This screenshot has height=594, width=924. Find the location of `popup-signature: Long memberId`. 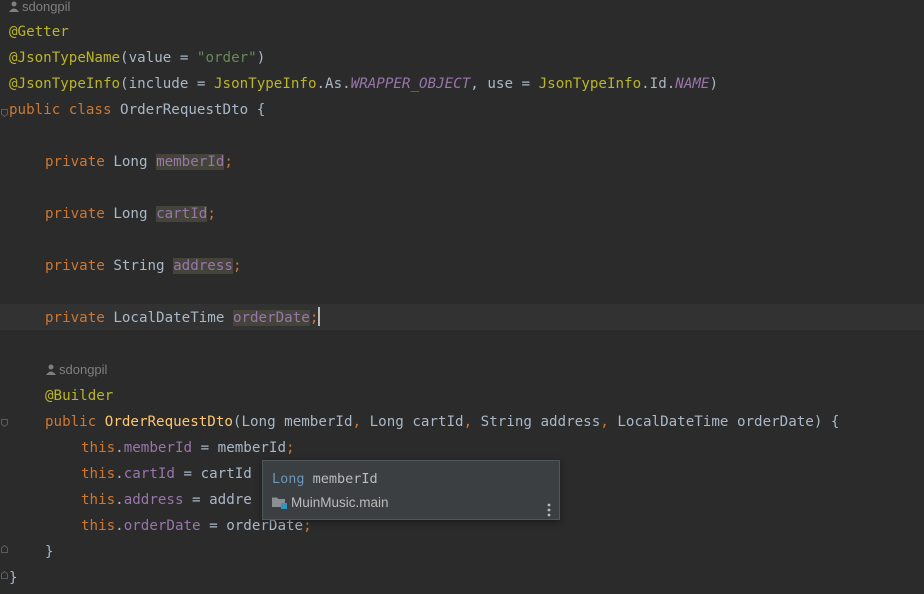

popup-signature: Long memberId is located at coordinates (325, 479).